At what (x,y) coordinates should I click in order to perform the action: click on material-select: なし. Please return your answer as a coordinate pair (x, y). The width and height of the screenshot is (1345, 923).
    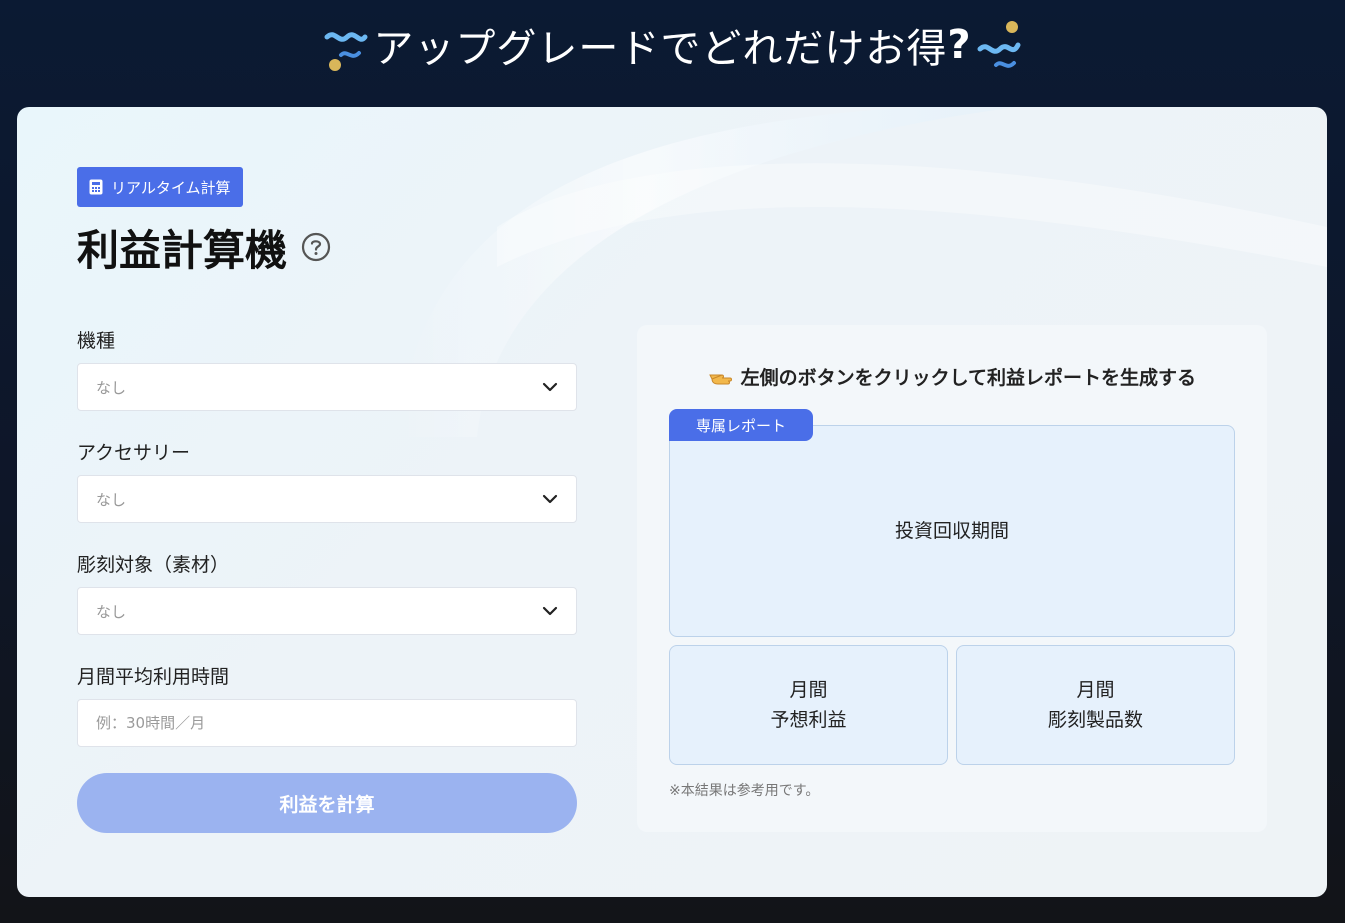
    Looking at the image, I should click on (327, 611).